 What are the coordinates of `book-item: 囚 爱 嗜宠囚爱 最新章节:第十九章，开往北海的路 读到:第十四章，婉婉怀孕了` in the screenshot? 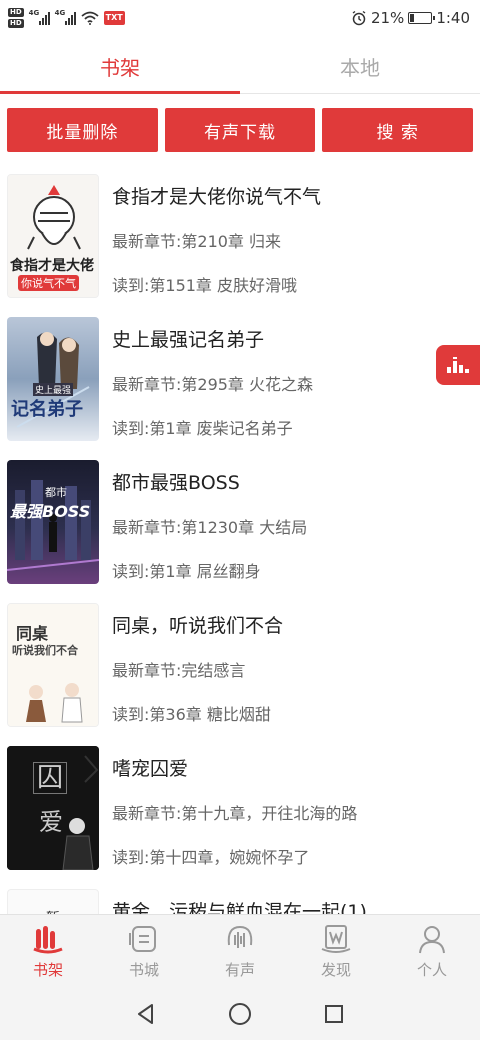 It's located at (240, 810).